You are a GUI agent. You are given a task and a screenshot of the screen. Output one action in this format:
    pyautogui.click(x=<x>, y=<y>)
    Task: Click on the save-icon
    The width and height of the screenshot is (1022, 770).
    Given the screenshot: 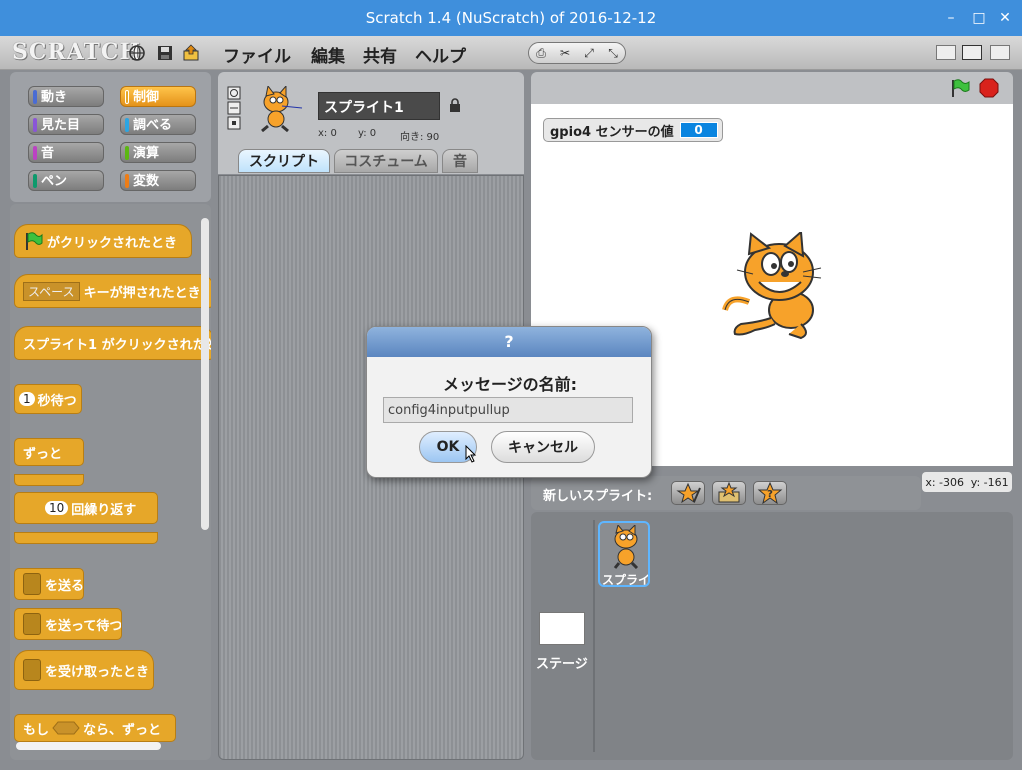 What is the action you would take?
    pyautogui.click(x=165, y=53)
    